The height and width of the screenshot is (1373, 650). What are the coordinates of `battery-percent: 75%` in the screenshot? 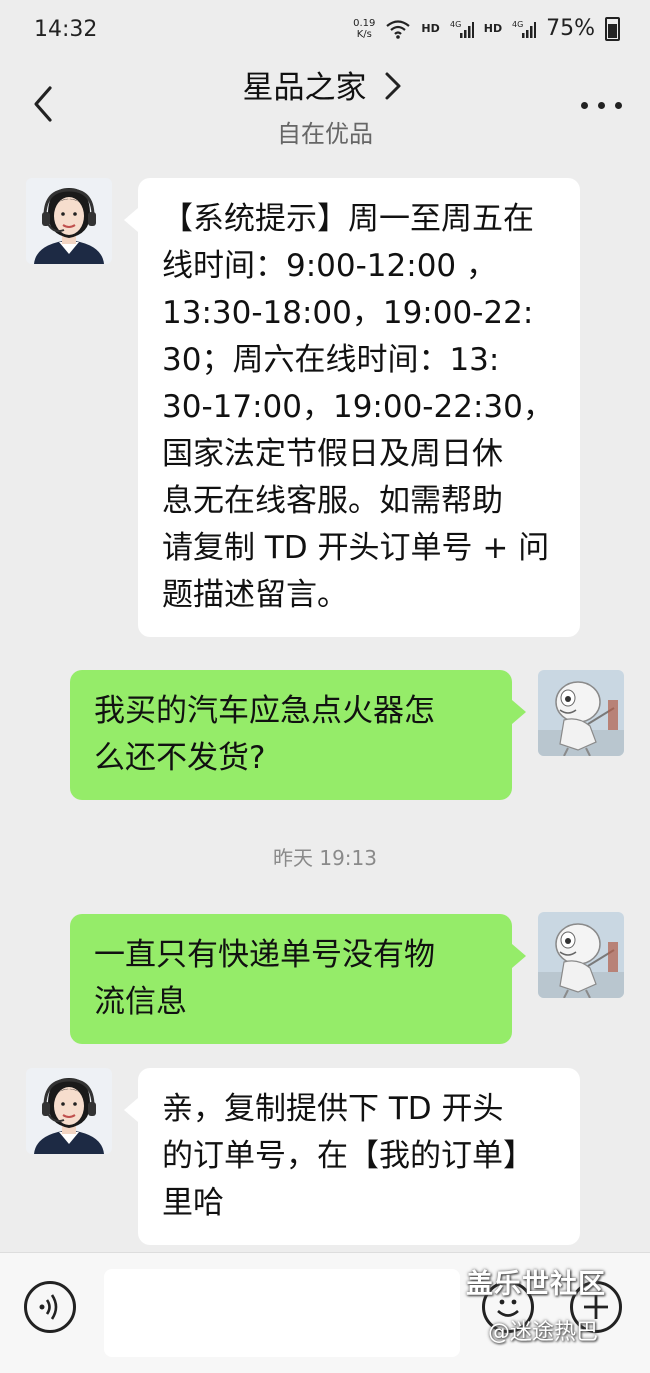 It's located at (570, 28).